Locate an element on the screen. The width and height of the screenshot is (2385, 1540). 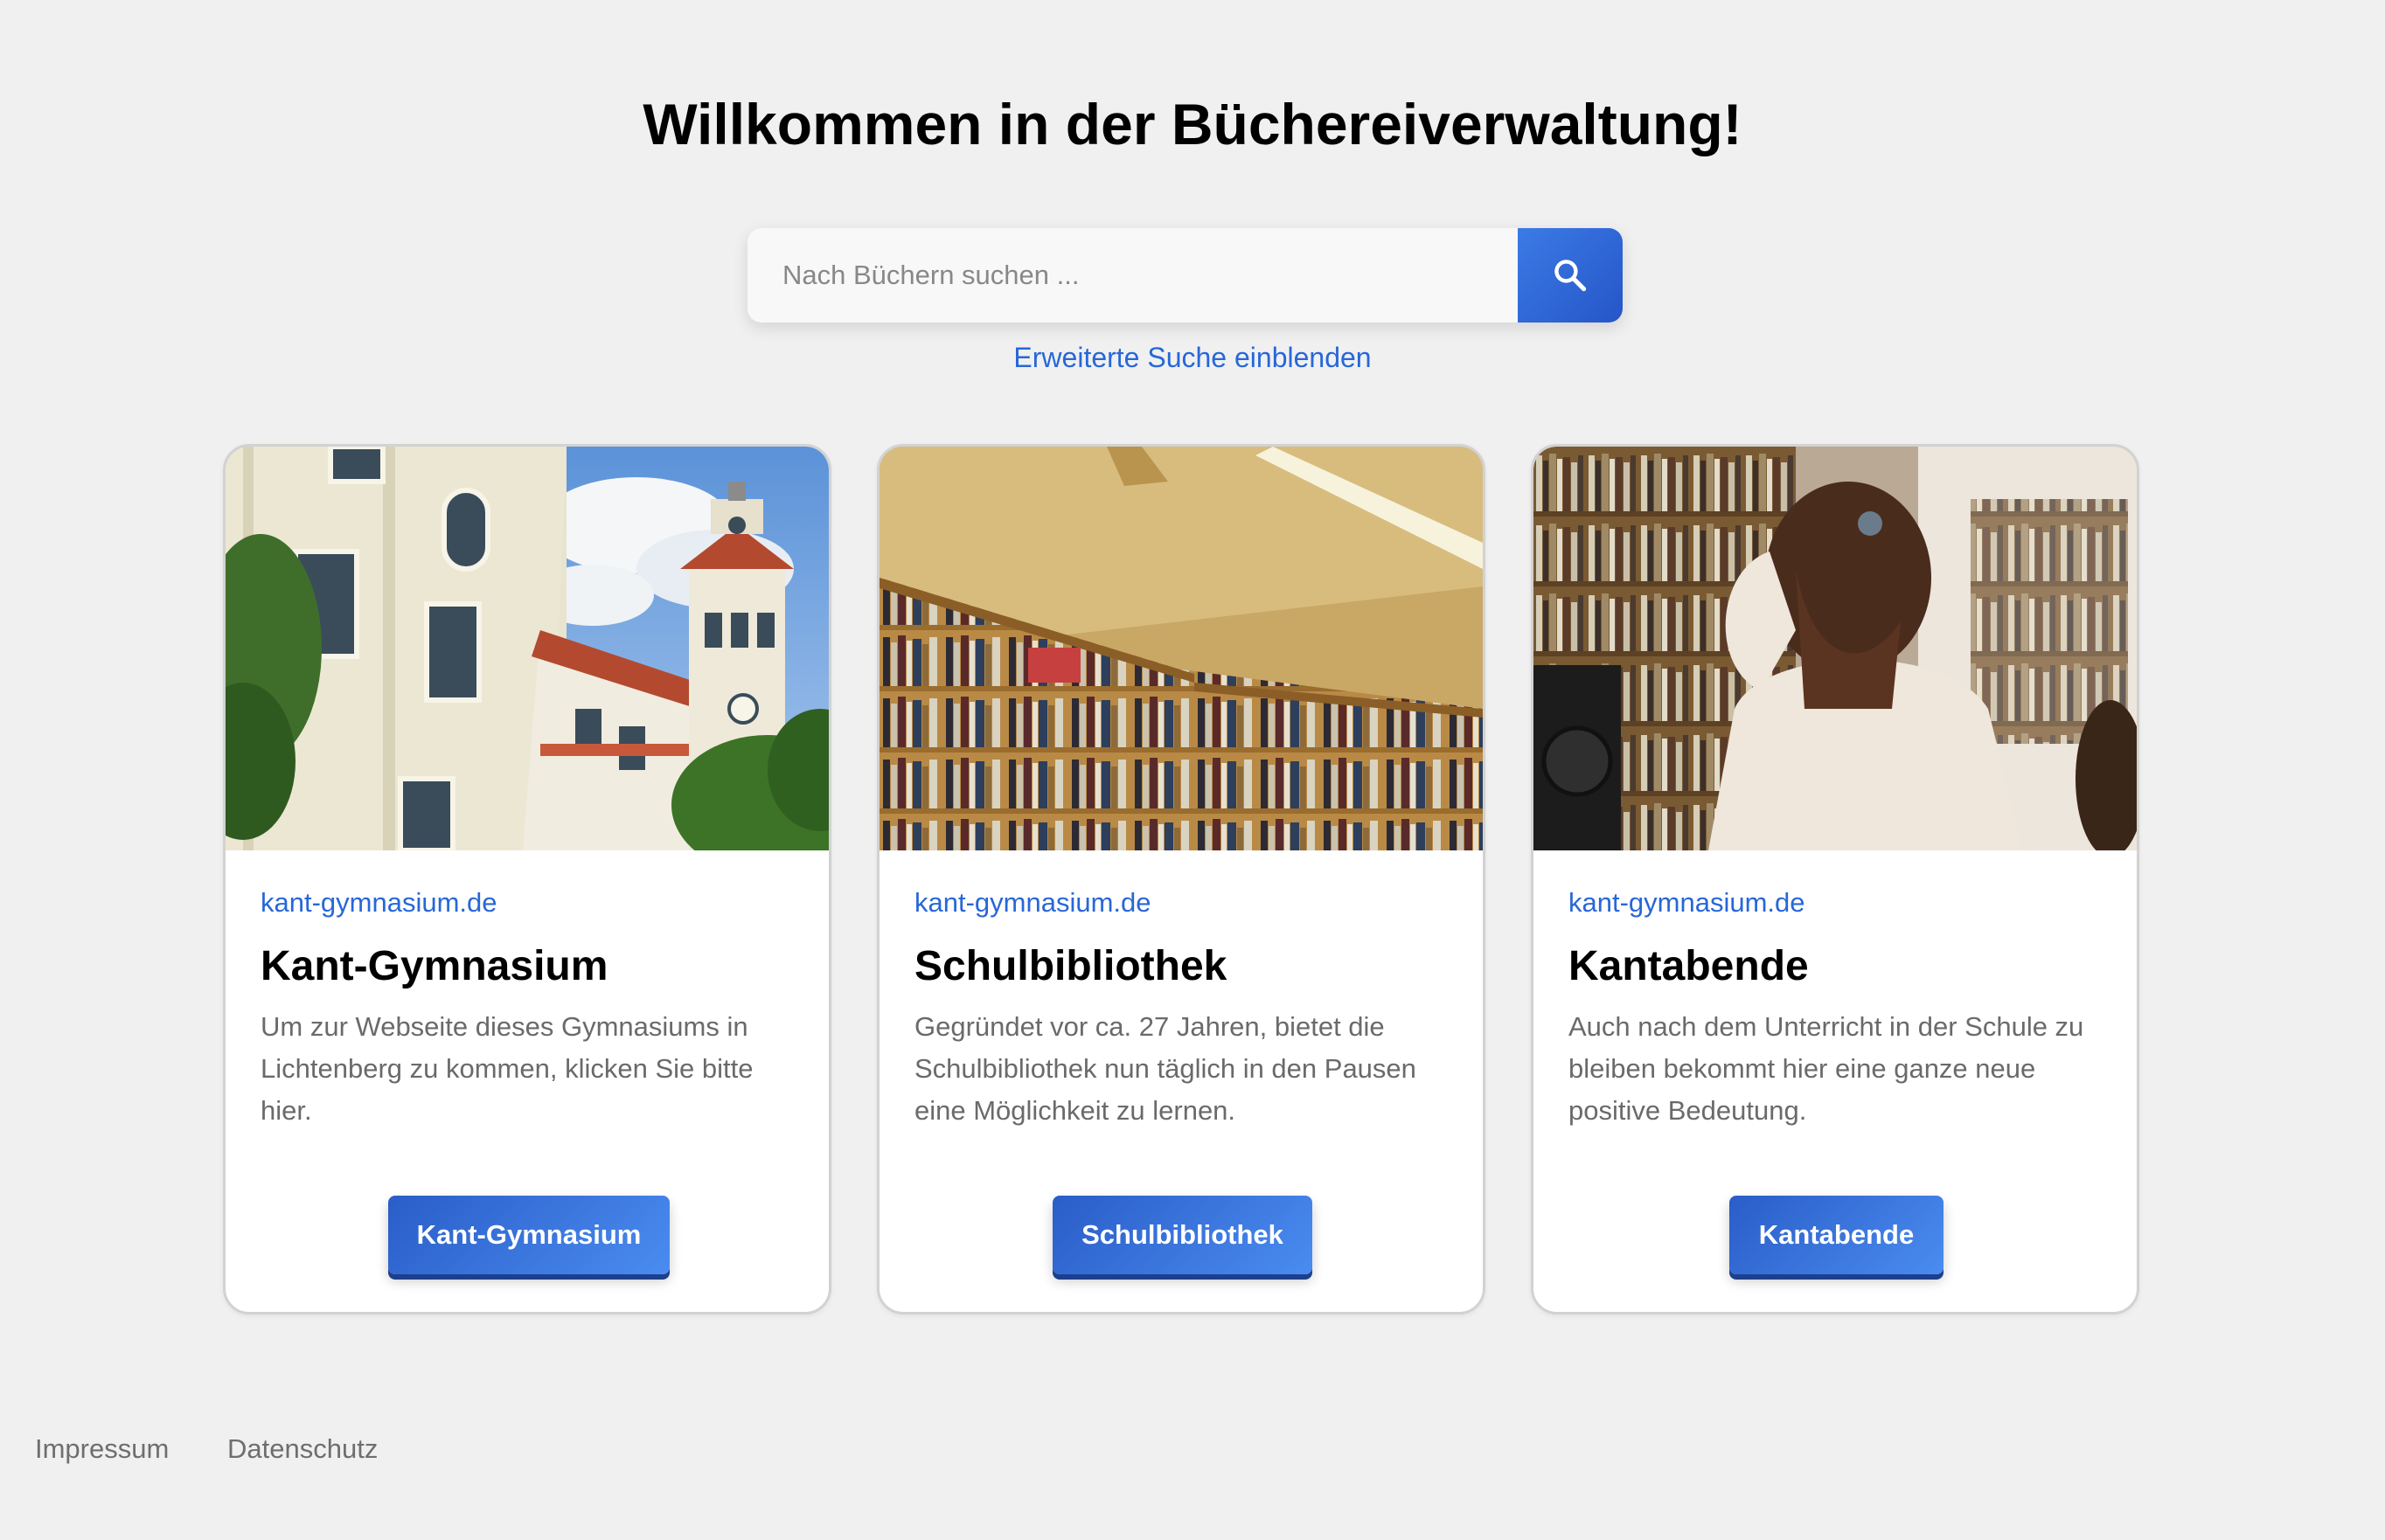
footer-link-datenschutz: Datenschutz is located at coordinates (302, 1449).